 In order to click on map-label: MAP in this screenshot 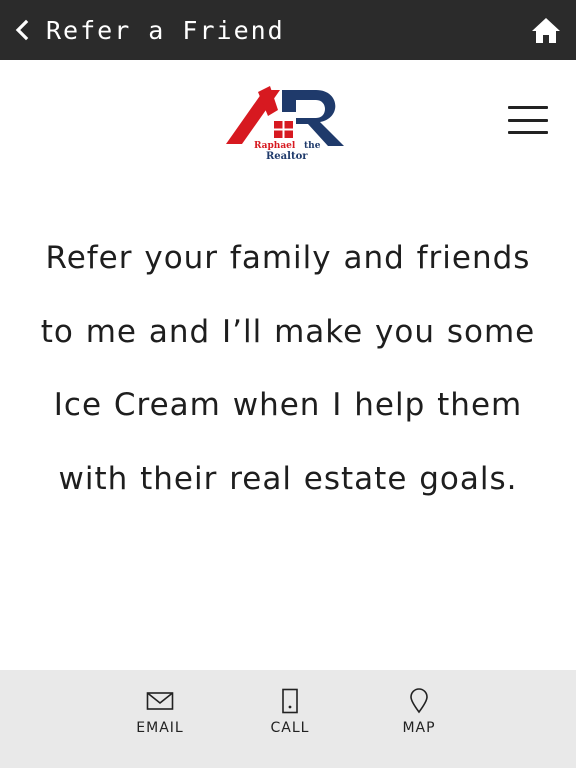, I will do `click(419, 728)`.